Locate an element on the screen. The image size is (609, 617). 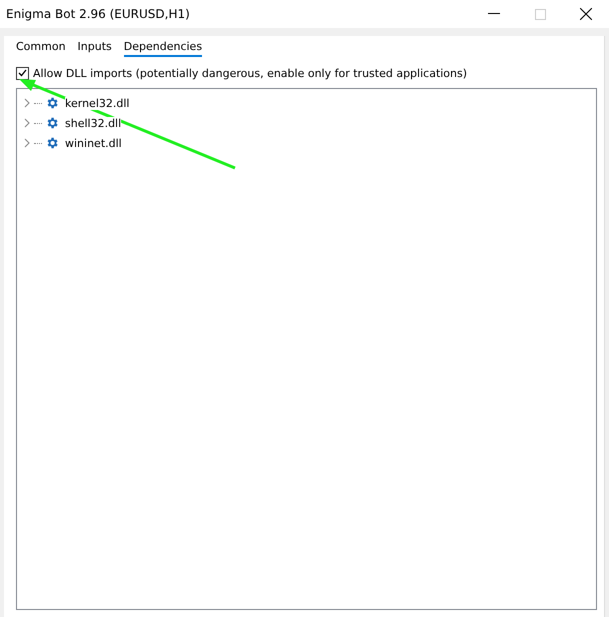
tab: Common is located at coordinates (41, 47).